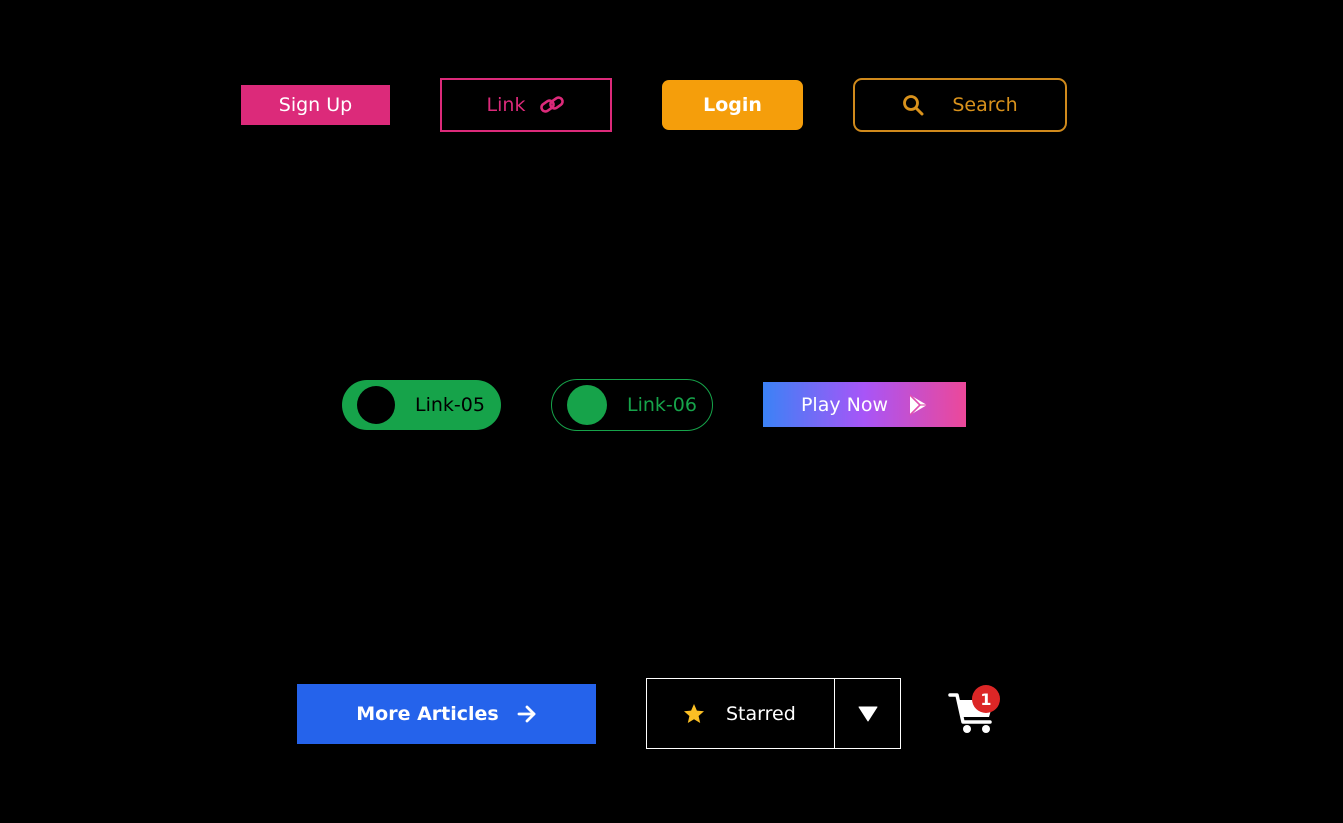 This screenshot has width=1343, height=823. I want to click on login-label: Login, so click(732, 105).